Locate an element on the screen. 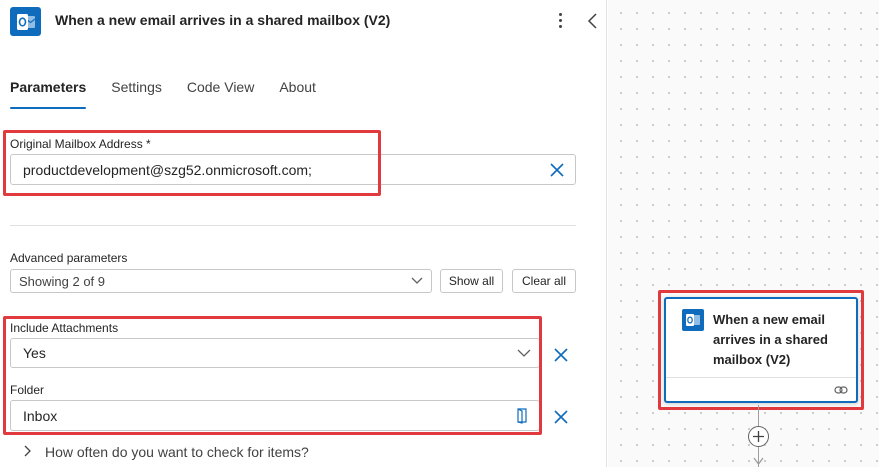 This screenshot has height=467, width=879. more-options-icon is located at coordinates (560, 21).